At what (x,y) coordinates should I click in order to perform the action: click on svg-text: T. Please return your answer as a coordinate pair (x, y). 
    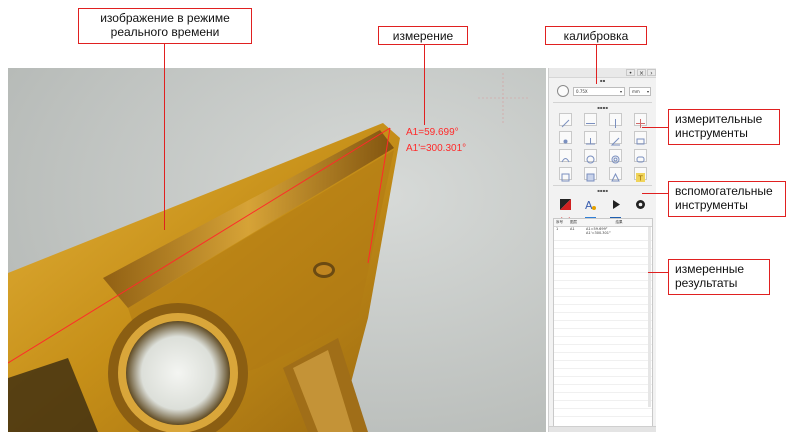
    Looking at the image, I should click on (641, 179).